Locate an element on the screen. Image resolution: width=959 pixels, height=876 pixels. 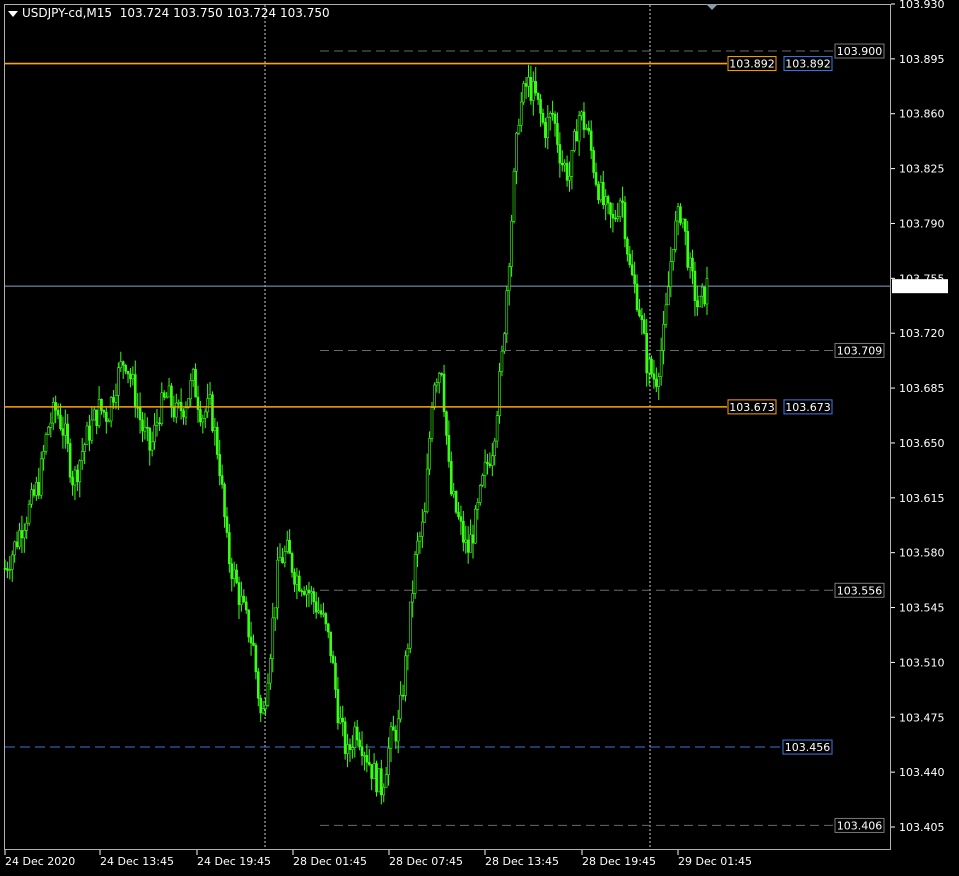
time-label: 28 Dec 01:45 is located at coordinates (330, 861).